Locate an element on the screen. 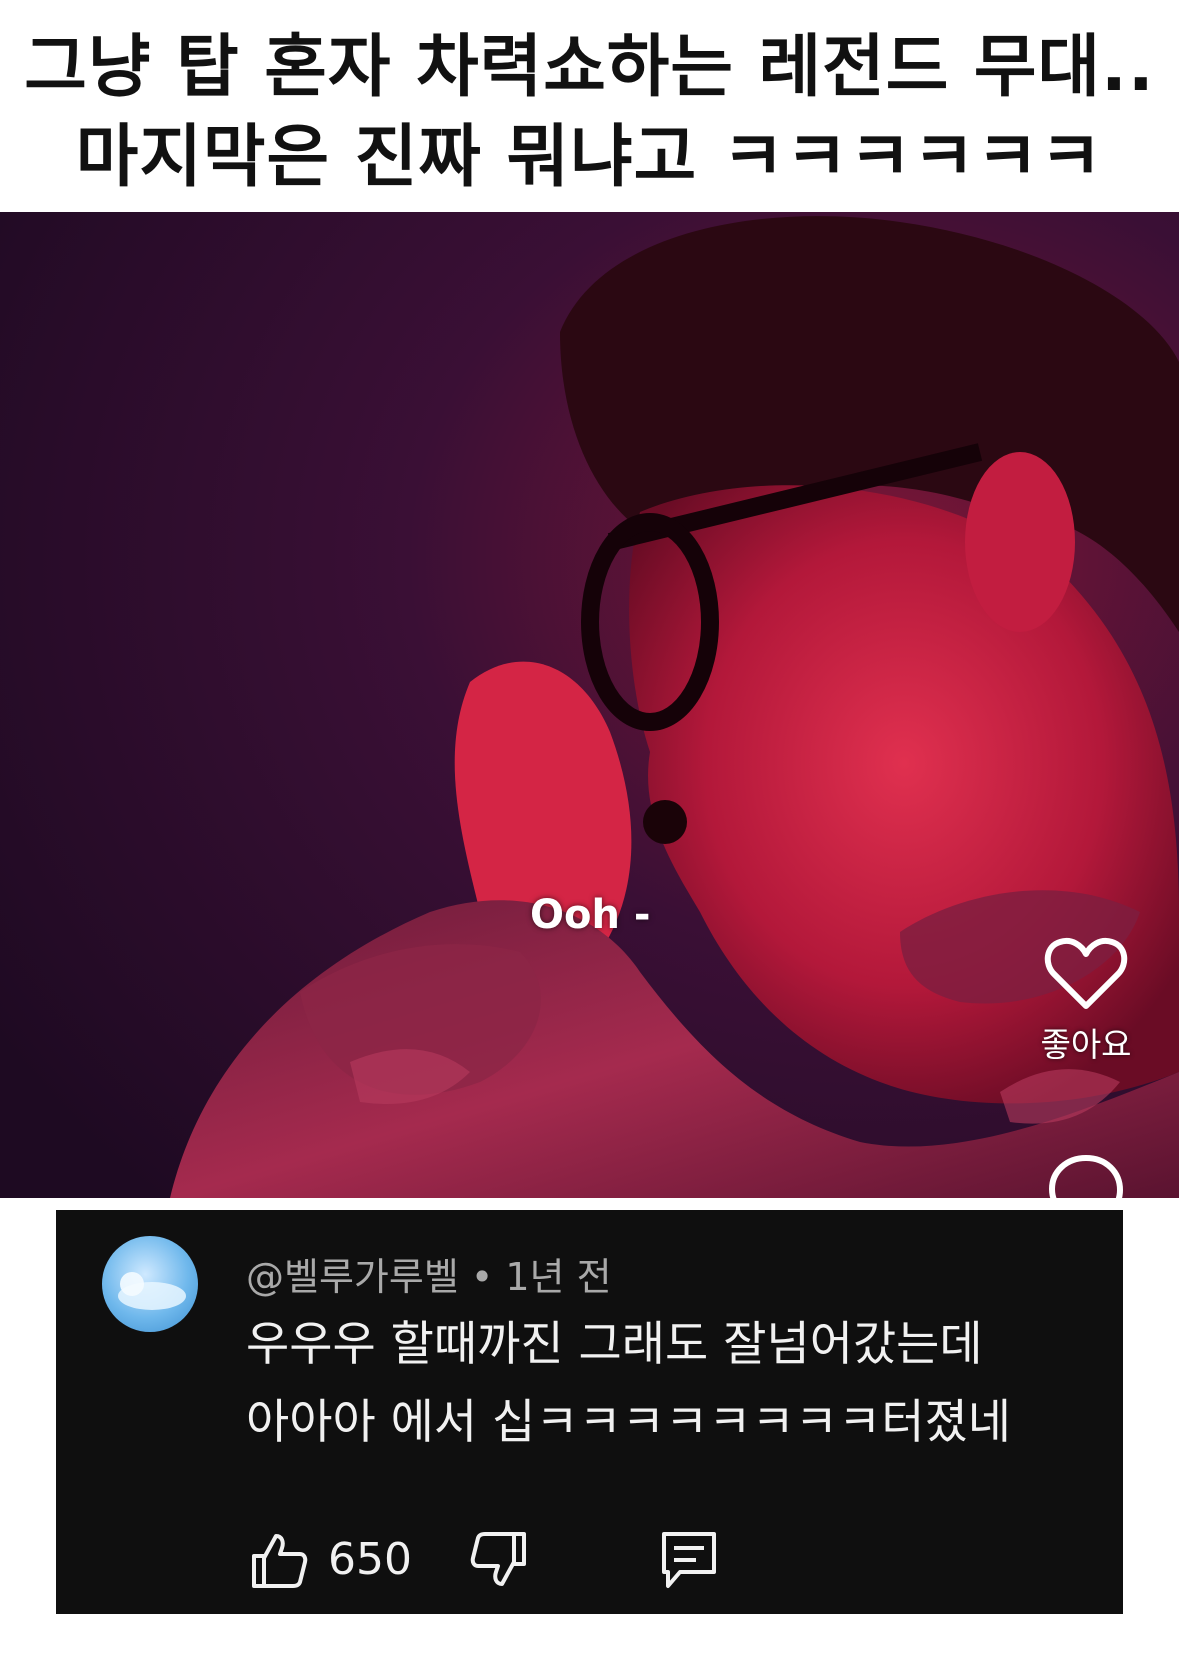 The height and width of the screenshot is (1664, 1179). bottom-area is located at coordinates (589, 1639).